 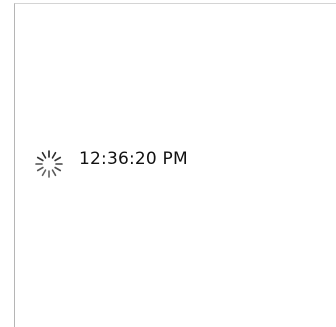 I want to click on spinner-svg, so click(x=49, y=164).